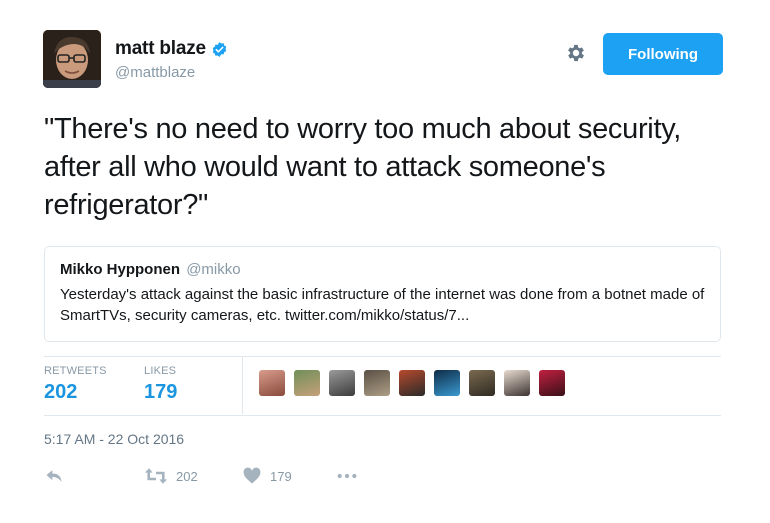 The width and height of the screenshot is (770, 523). I want to click on verified-badge-icon, so click(219, 49).